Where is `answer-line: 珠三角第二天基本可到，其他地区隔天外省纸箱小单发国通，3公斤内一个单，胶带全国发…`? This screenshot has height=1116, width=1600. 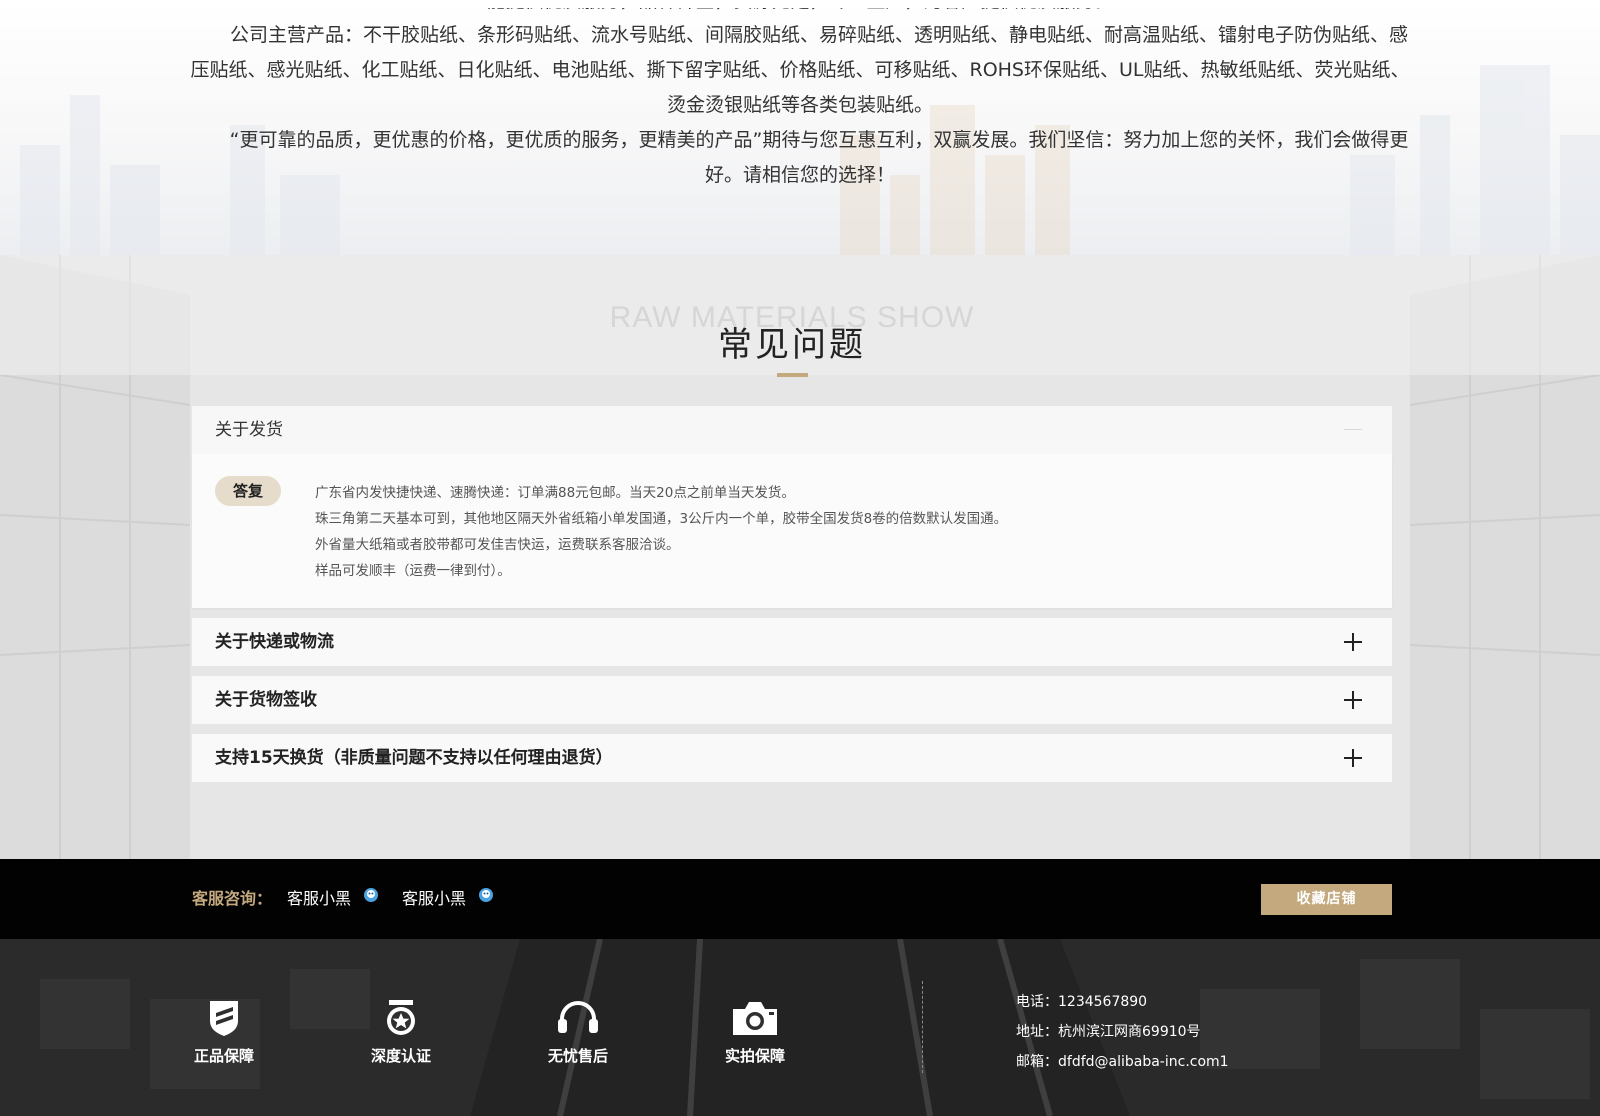 answer-line: 珠三角第二天基本可到，其他地区隔天外省纸箱小单发国通，3公斤内一个单，胶带全国发… is located at coordinates (661, 519).